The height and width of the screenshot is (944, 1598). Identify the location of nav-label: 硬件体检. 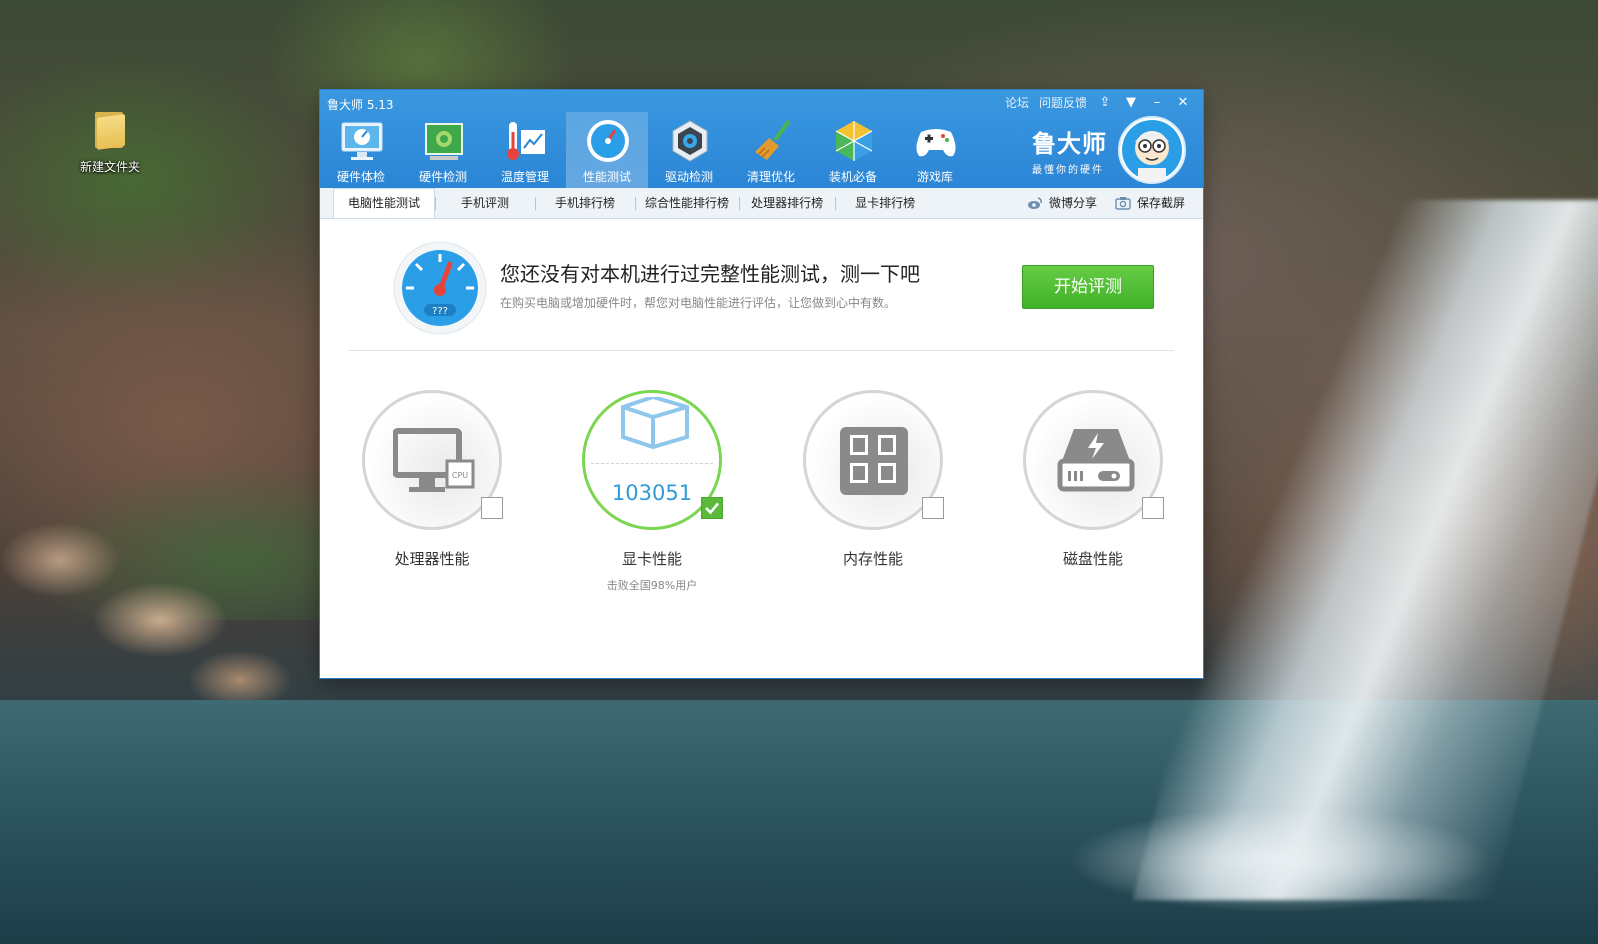
(360, 177).